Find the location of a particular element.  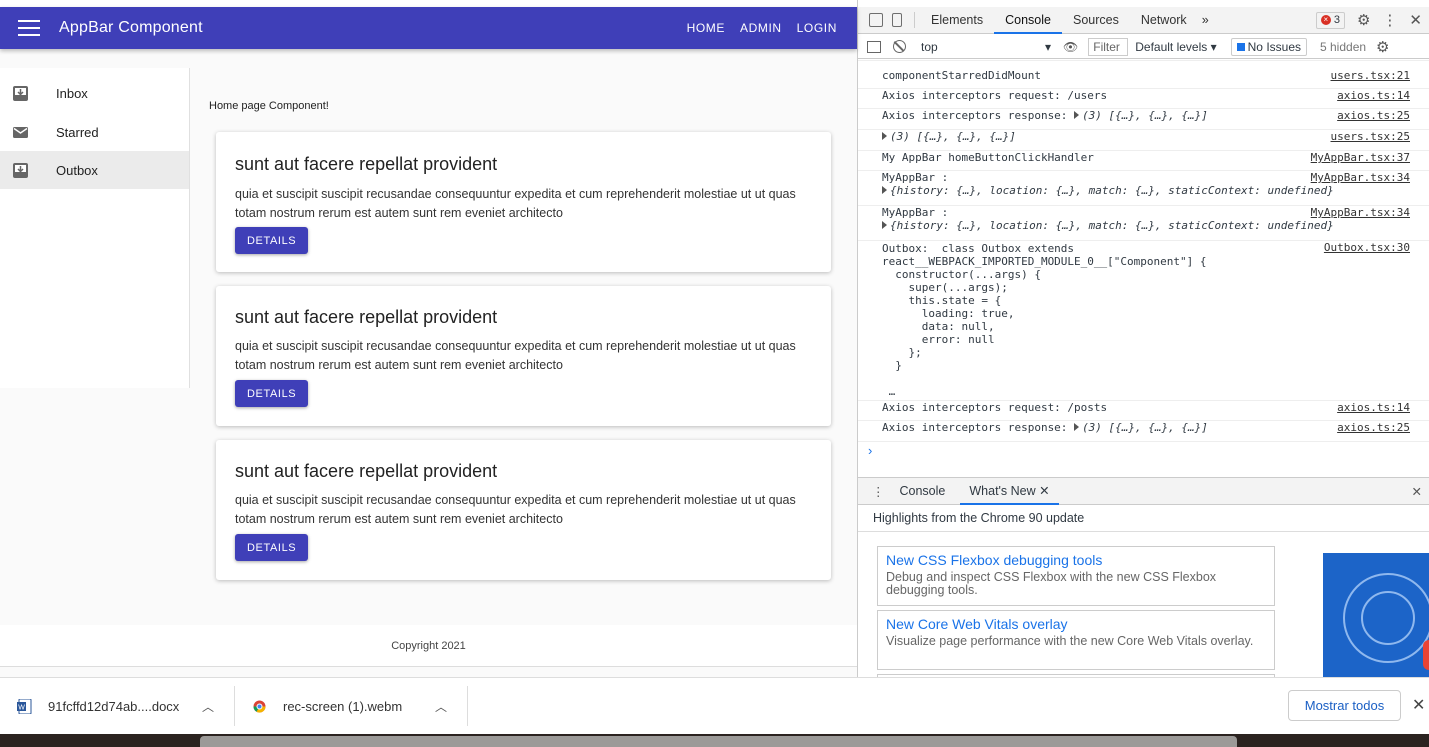

context-select: top ▾ is located at coordinates (986, 47).